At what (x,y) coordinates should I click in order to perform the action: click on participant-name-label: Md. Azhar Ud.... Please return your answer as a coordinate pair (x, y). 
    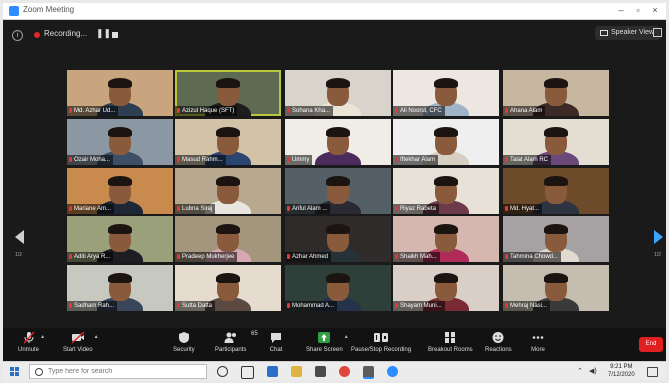
    Looking at the image, I should click on (93, 111).